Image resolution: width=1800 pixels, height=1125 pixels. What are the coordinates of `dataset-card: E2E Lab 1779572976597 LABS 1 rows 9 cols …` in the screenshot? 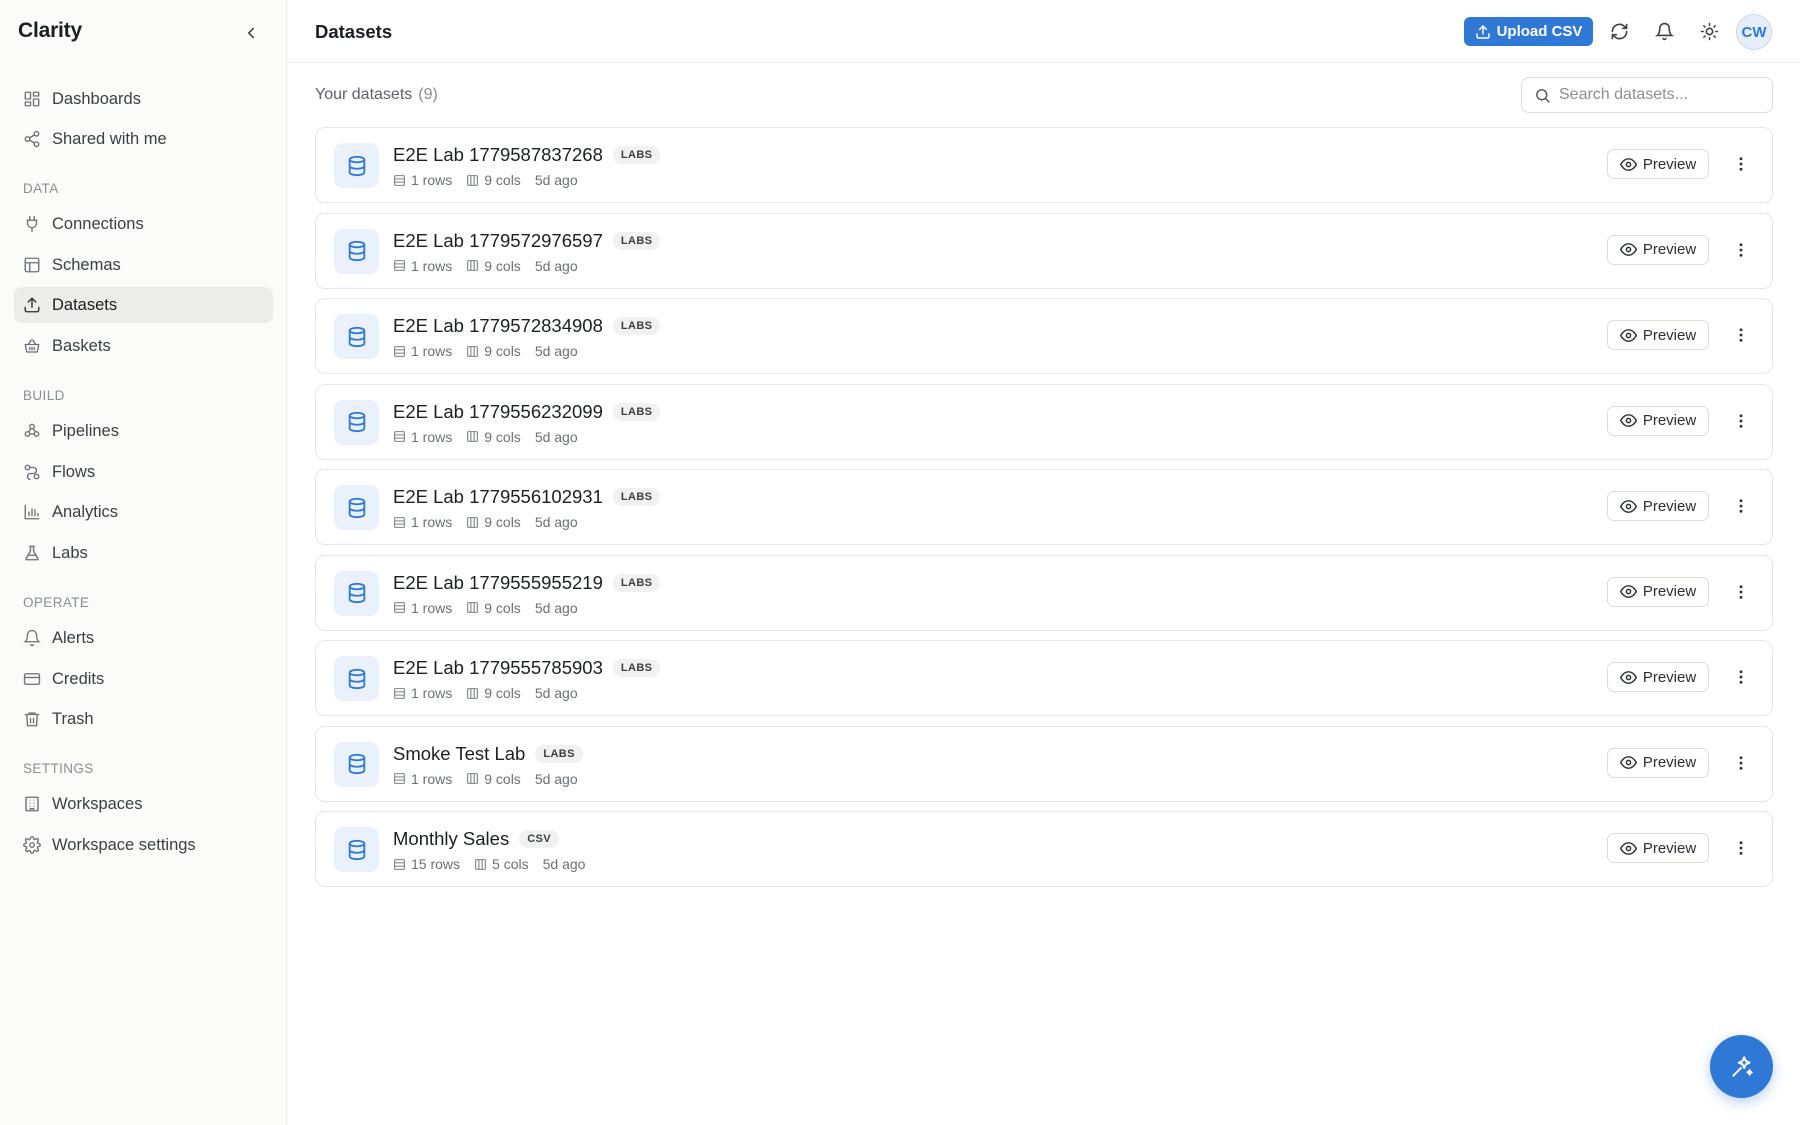 It's located at (1044, 250).